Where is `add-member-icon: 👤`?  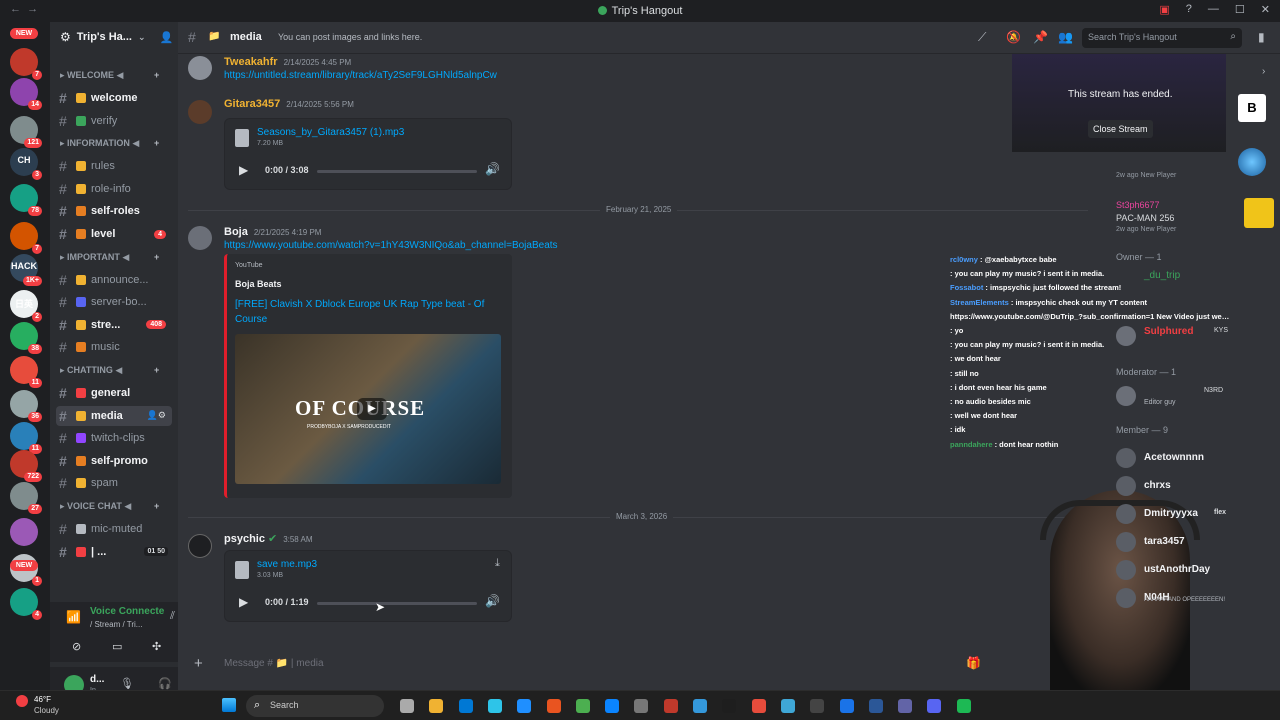
add-member-icon: 👤 is located at coordinates (167, 37).